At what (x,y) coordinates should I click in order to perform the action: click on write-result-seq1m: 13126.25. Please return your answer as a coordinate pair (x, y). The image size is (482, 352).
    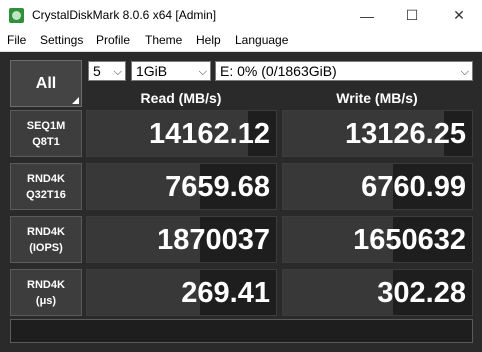
    Looking at the image, I should click on (377, 133).